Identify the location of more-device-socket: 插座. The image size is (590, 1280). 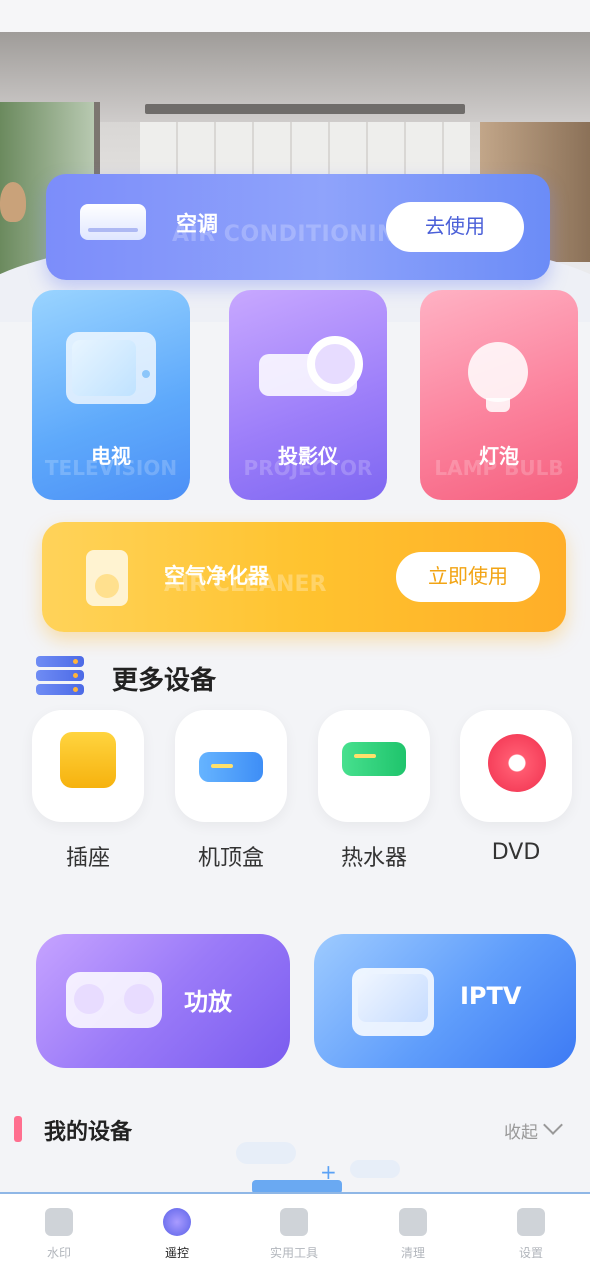
(88, 791).